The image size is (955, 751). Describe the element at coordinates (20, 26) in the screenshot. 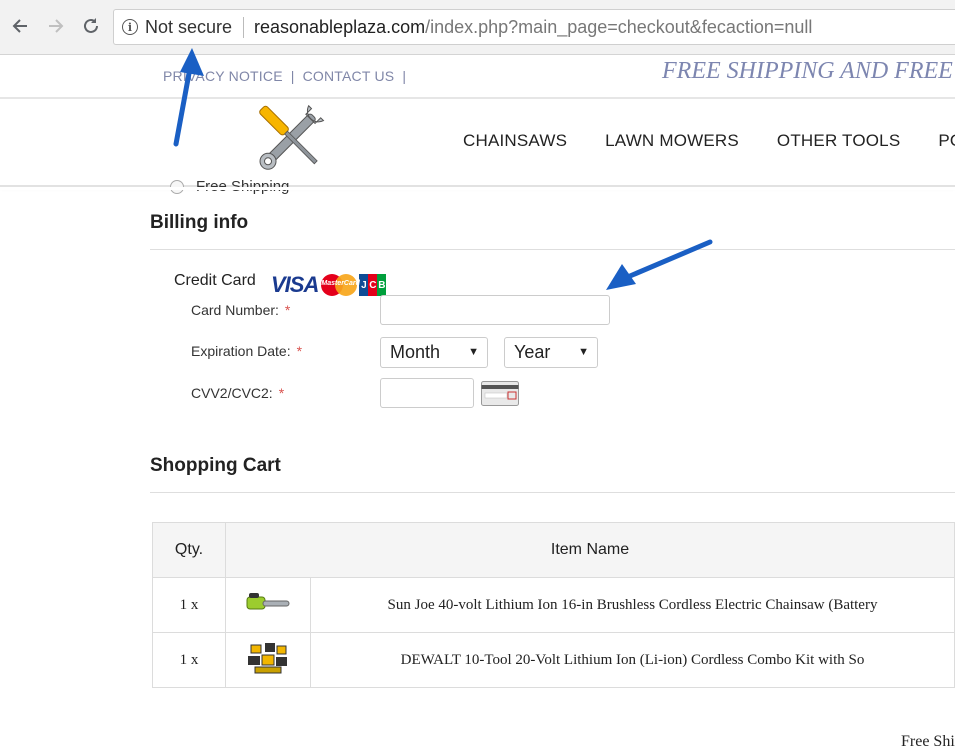

I see `arrow-left-icon` at that location.